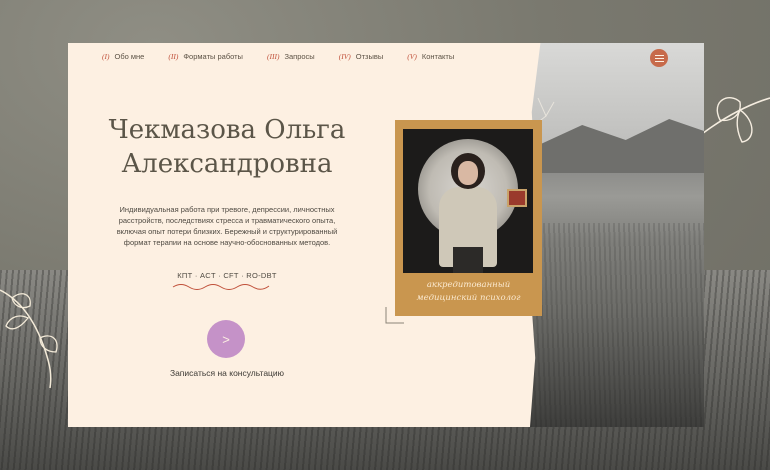 The width and height of the screenshot is (770, 470). What do you see at coordinates (468, 285) in the screenshot?
I see `caption-line-1: аккредитованный` at bounding box center [468, 285].